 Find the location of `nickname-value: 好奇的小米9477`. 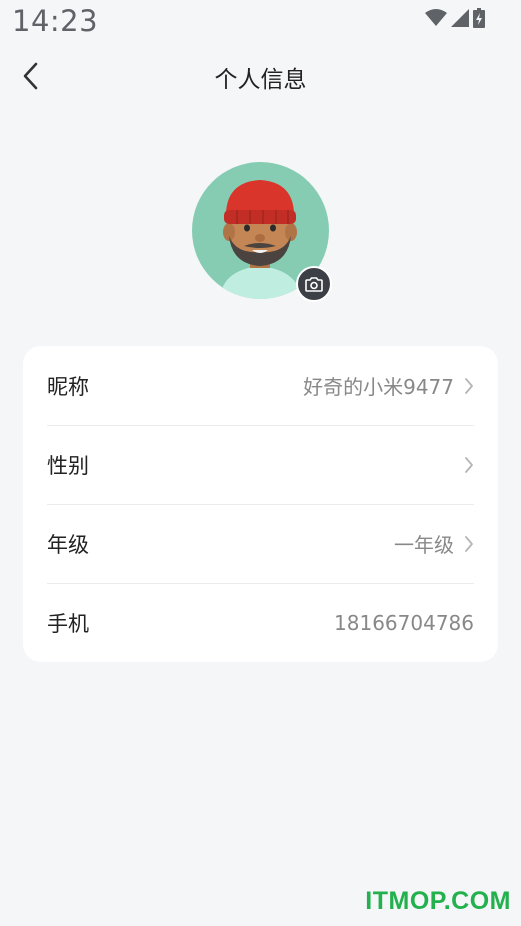

nickname-value: 好奇的小米9477 is located at coordinates (378, 387).